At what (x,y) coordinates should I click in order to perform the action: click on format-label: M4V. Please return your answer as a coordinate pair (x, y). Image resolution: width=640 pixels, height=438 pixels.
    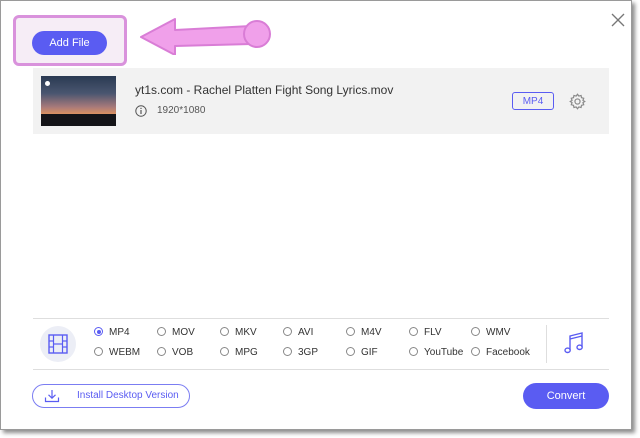
    Looking at the image, I should click on (371, 332).